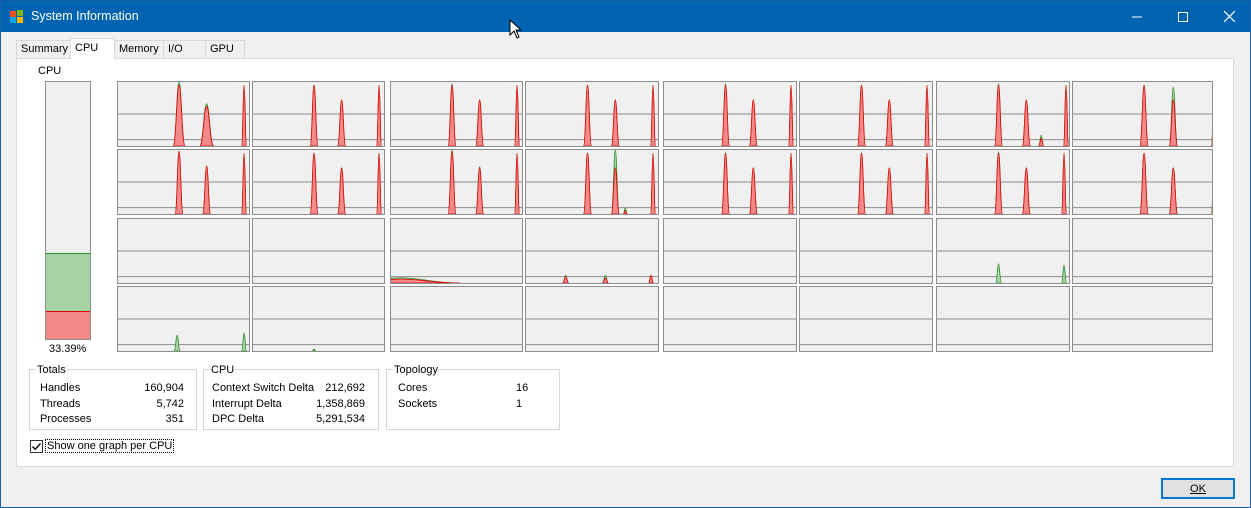  I want to click on handles-label: Handles, so click(60, 388).